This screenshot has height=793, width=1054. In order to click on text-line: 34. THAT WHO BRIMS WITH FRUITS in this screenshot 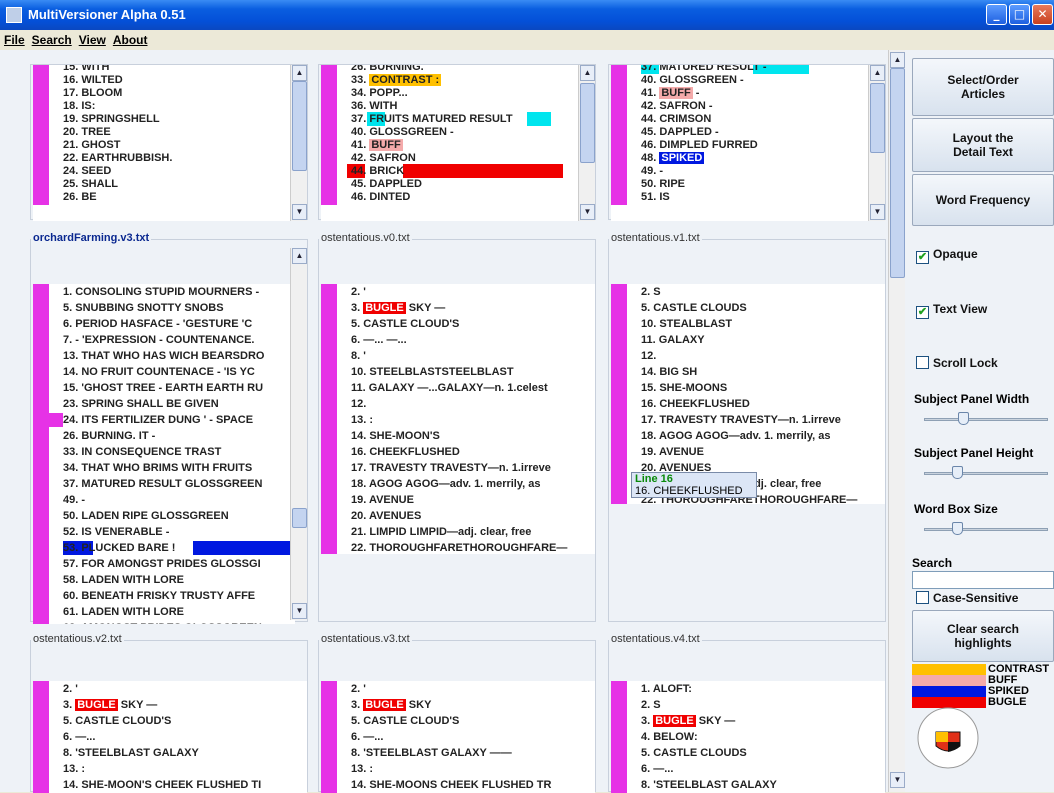, I will do `click(164, 468)`.